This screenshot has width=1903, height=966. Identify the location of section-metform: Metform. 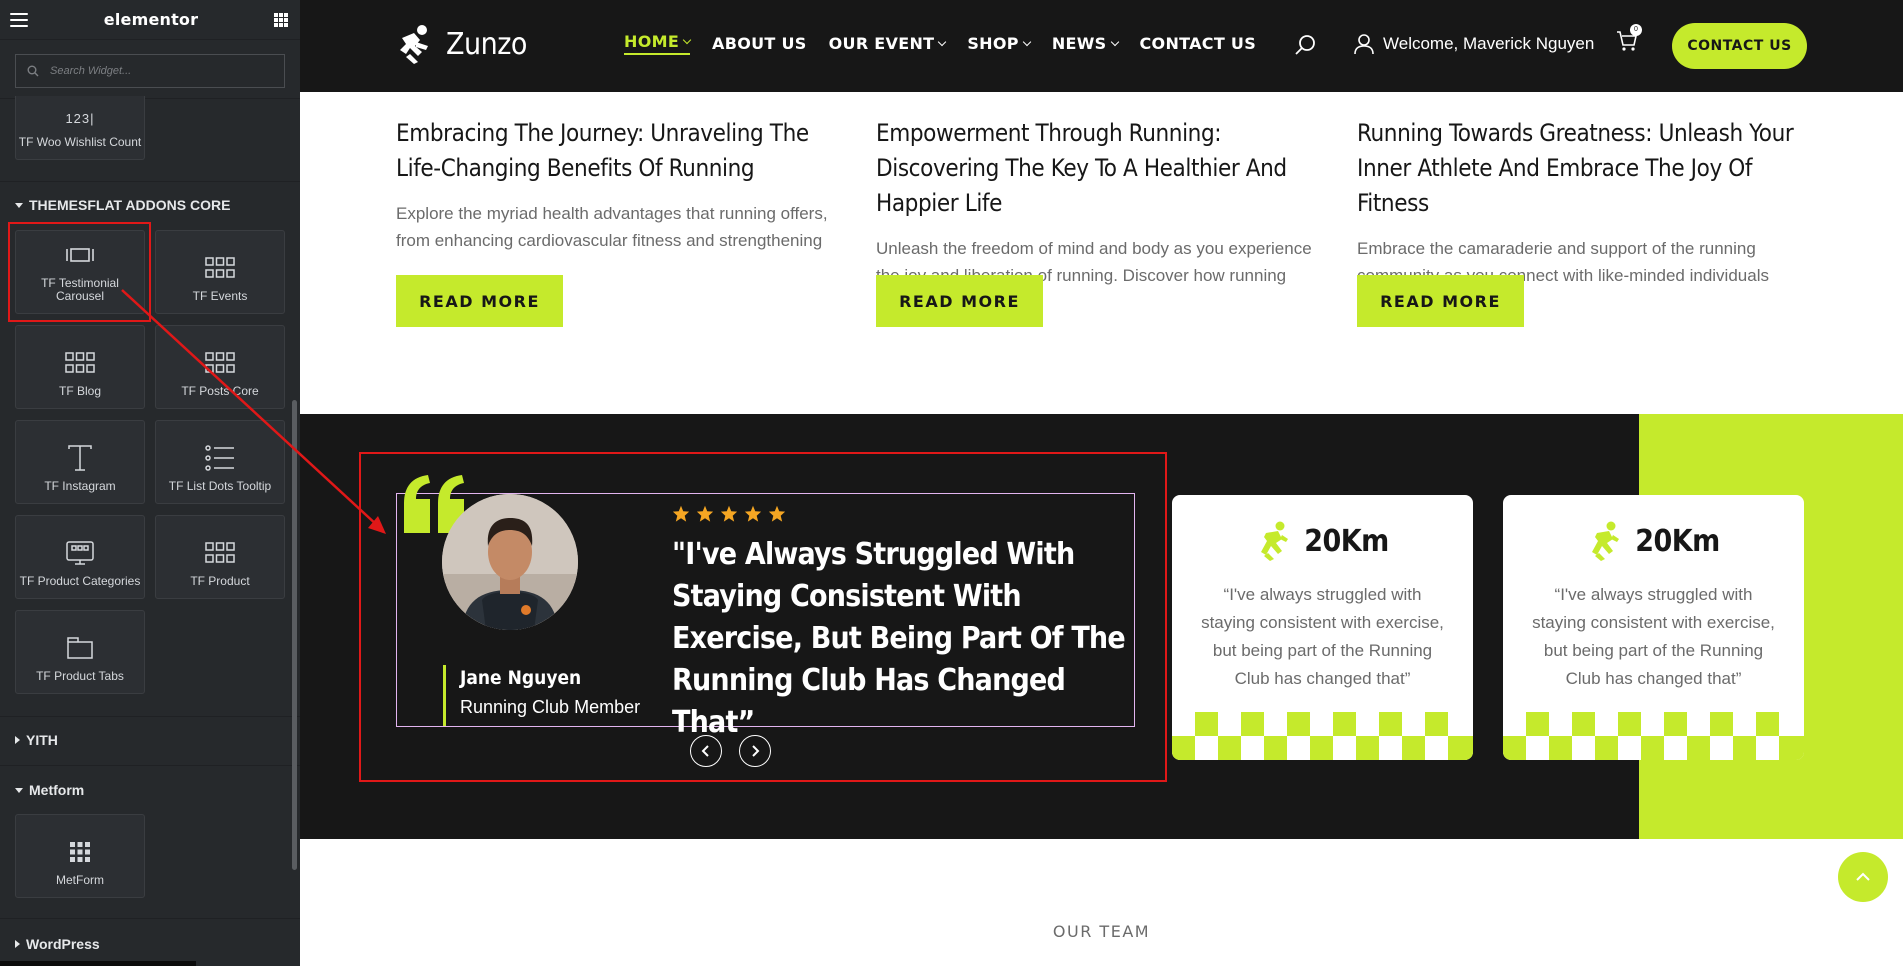
(49, 790).